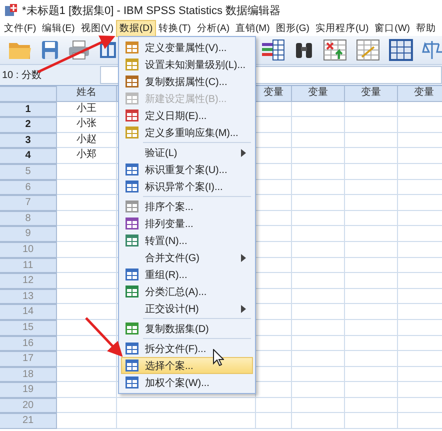 This screenshot has width=442, height=431. I want to click on mouse-pointer-icon, so click(218, 357).